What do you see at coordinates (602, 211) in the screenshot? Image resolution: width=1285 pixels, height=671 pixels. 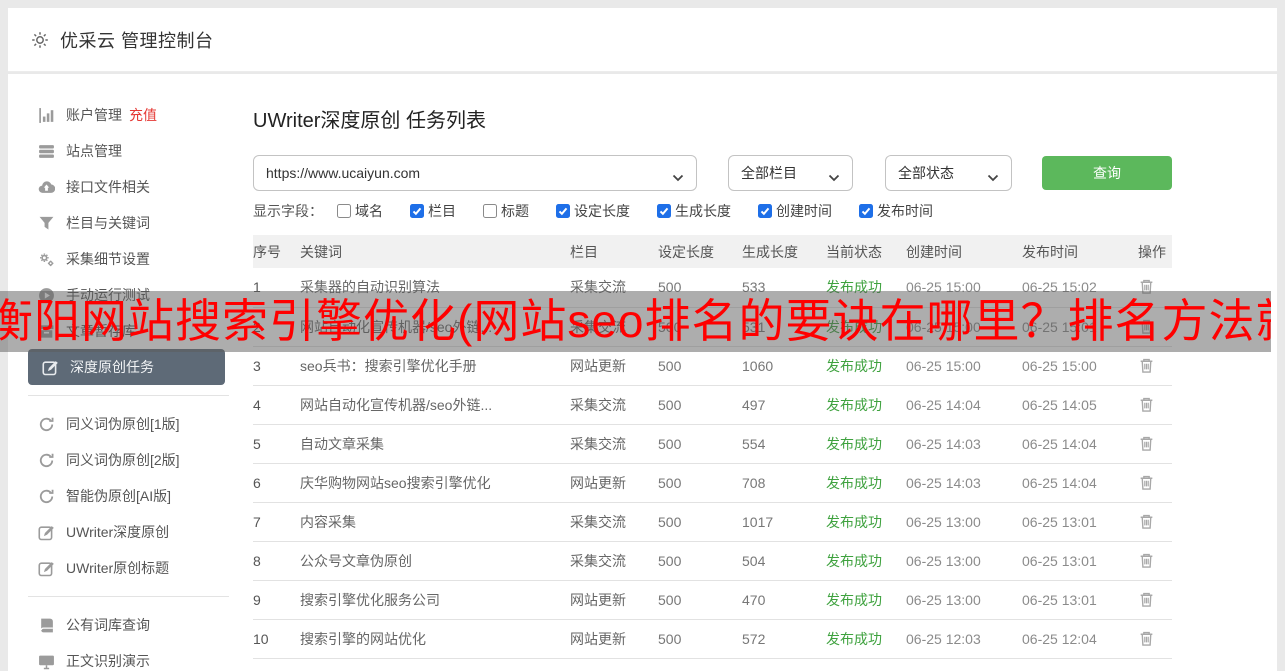 I see `checkbox-label: 设定长度` at bounding box center [602, 211].